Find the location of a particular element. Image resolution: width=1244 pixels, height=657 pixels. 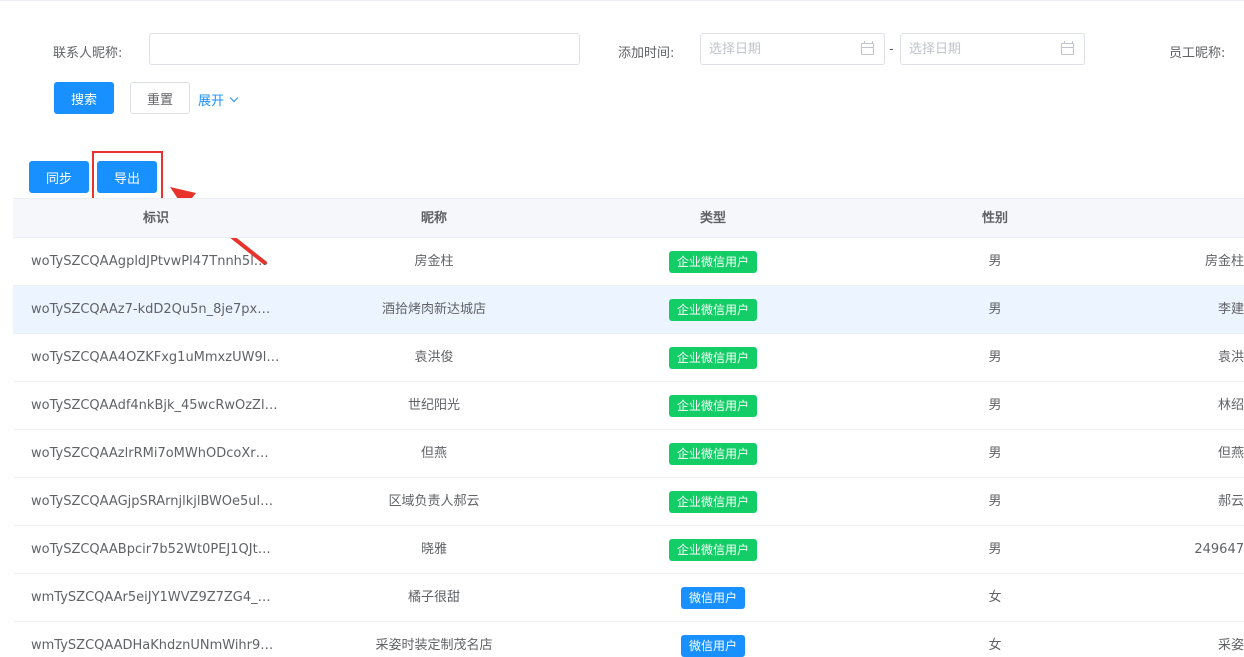

start-date-picker is located at coordinates (792, 49).